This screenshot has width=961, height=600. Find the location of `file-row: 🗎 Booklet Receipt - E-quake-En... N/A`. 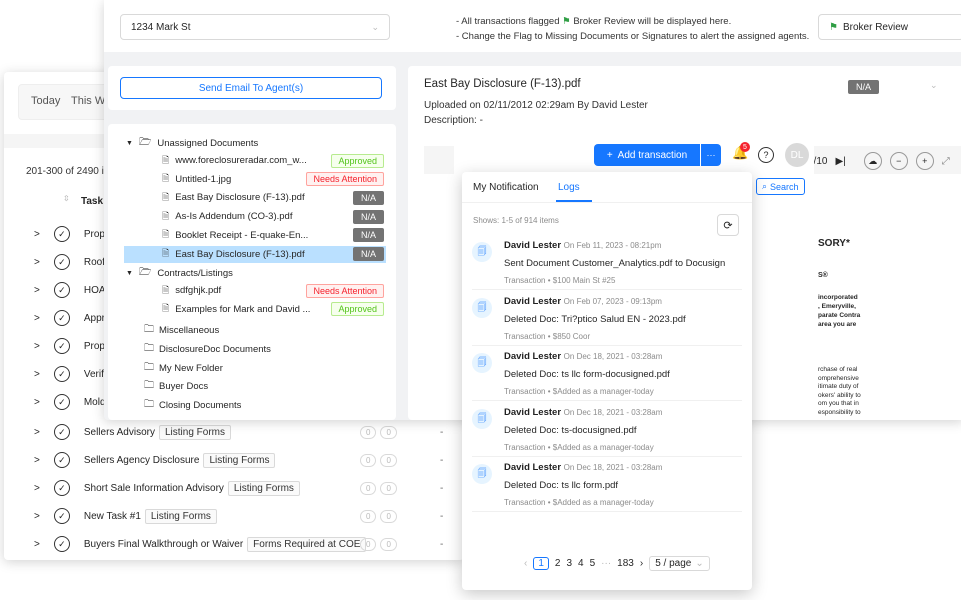

file-row: 🗎 Booklet Receipt - E-quake-En... N/A is located at coordinates (255, 235).